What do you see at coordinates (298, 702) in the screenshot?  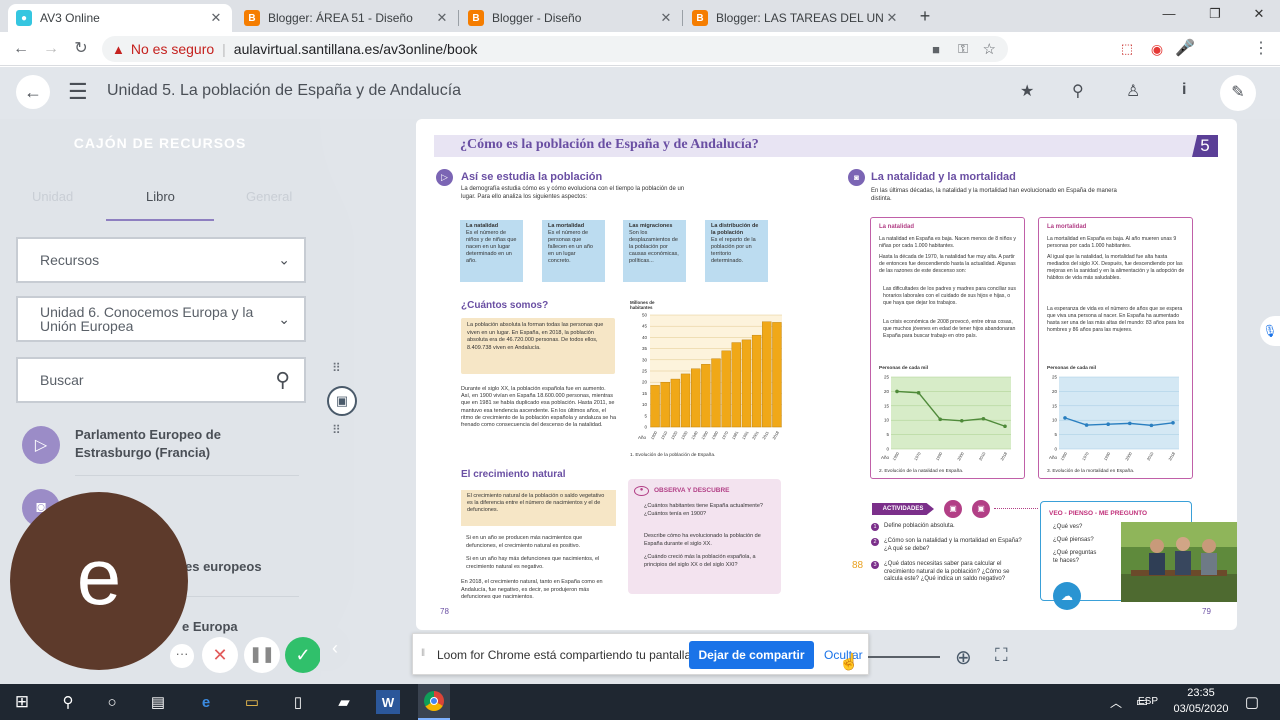 I see `document-app-icon: ▯` at bounding box center [298, 702].